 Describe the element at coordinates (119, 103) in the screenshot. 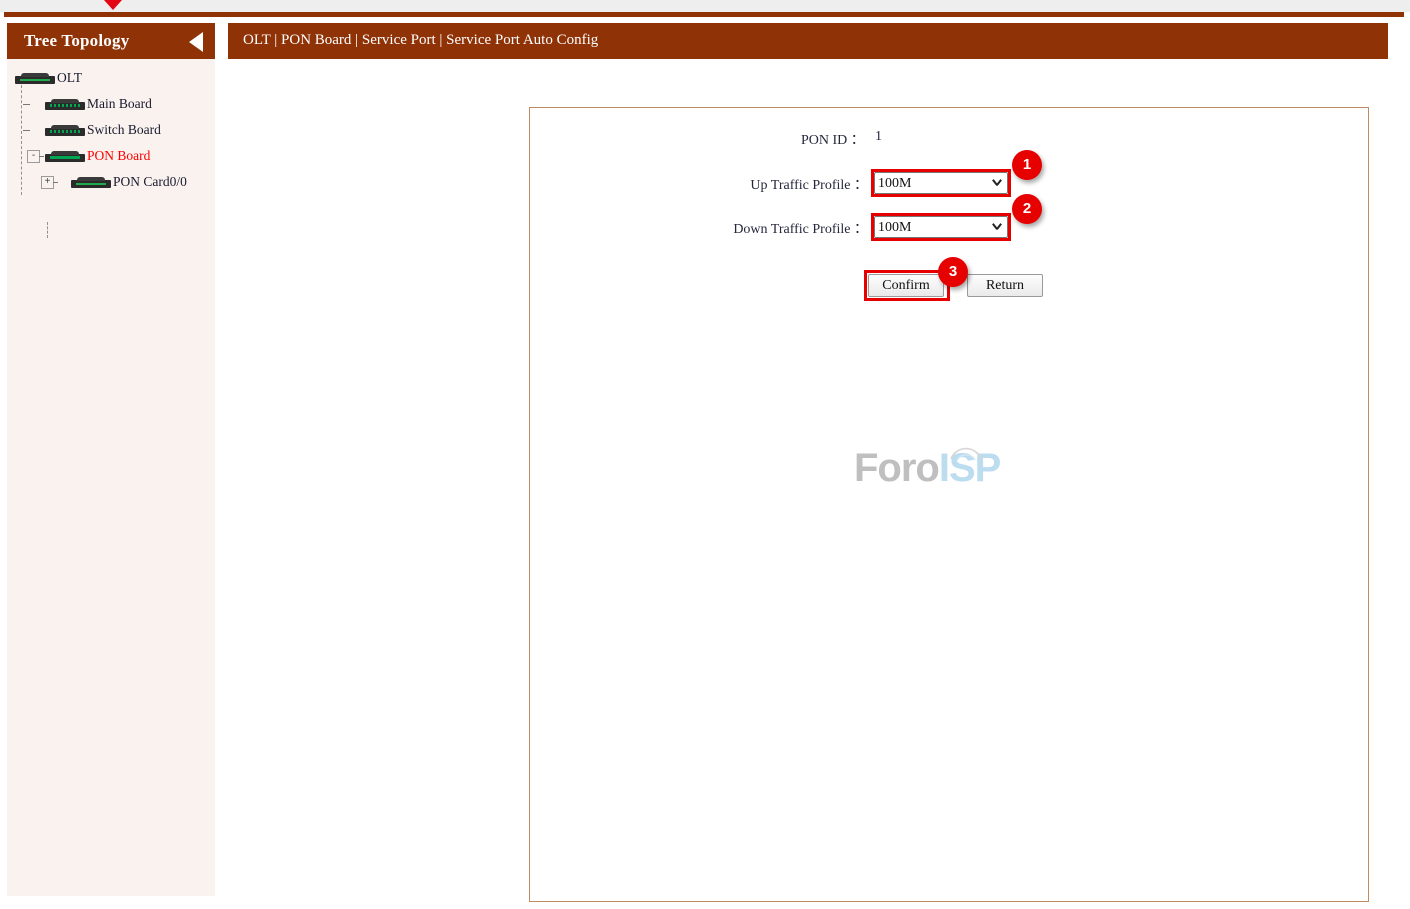

I see `tree-item-label: Main Board` at that location.